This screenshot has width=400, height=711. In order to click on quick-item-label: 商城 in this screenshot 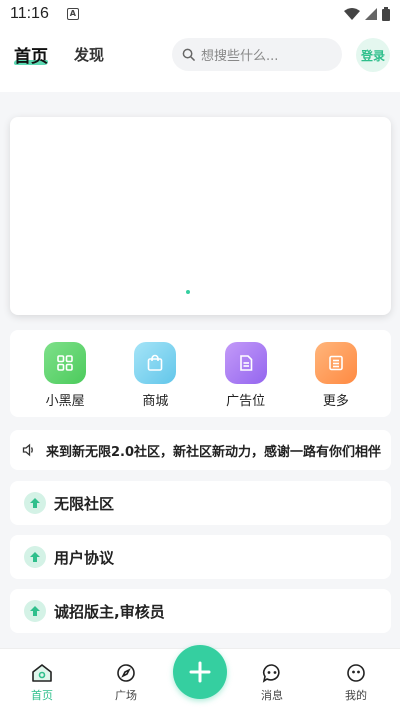, I will do `click(155, 401)`.